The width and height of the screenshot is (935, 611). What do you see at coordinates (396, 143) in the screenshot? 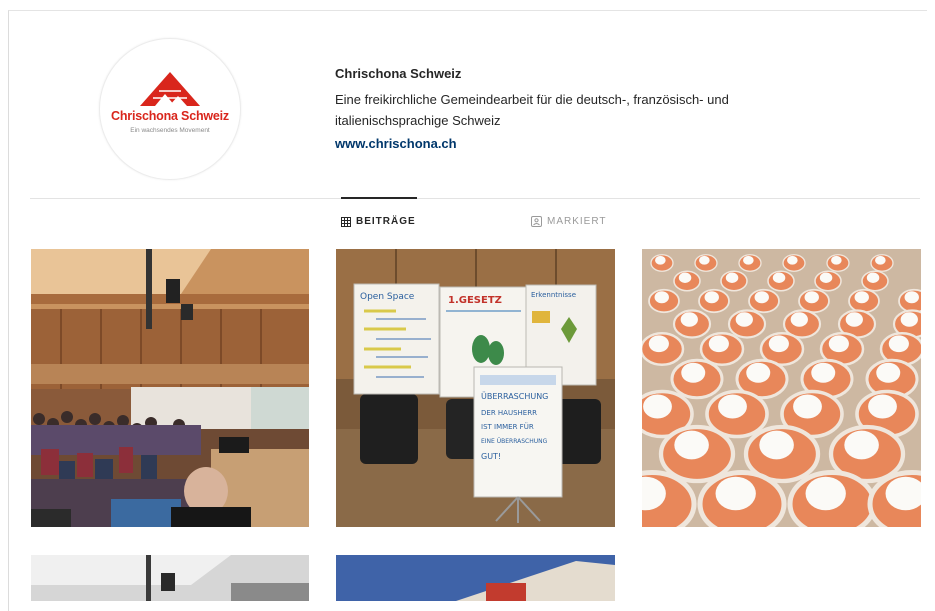
I see `website-link: www.chrischona.ch` at bounding box center [396, 143].